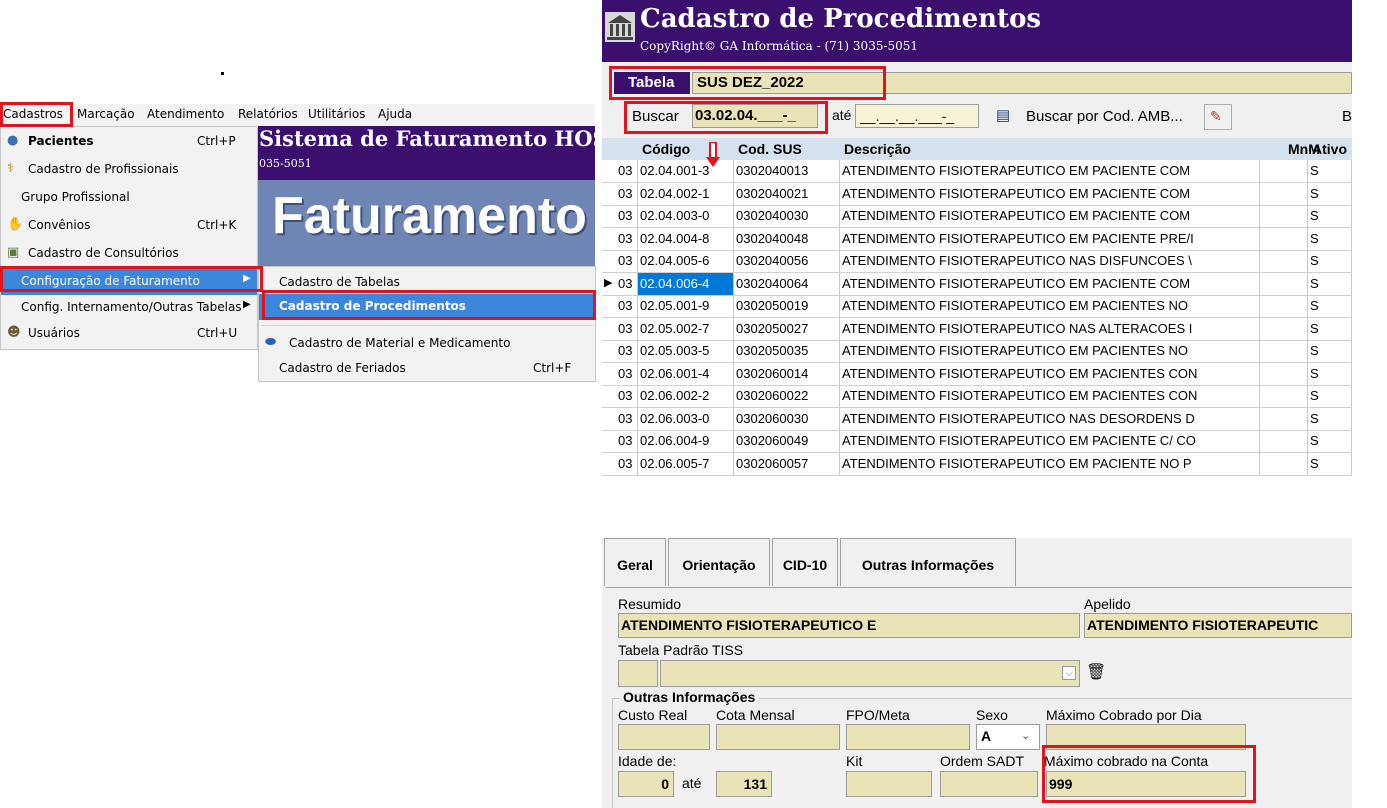 The height and width of the screenshot is (808, 1387). Describe the element at coordinates (870, 673) in the screenshot. I see `tiss-select` at that location.